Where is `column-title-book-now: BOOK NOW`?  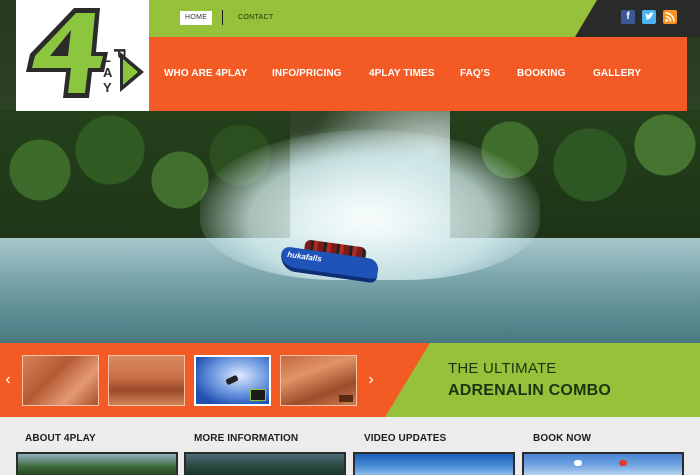 column-title-book-now: BOOK NOW is located at coordinates (562, 438).